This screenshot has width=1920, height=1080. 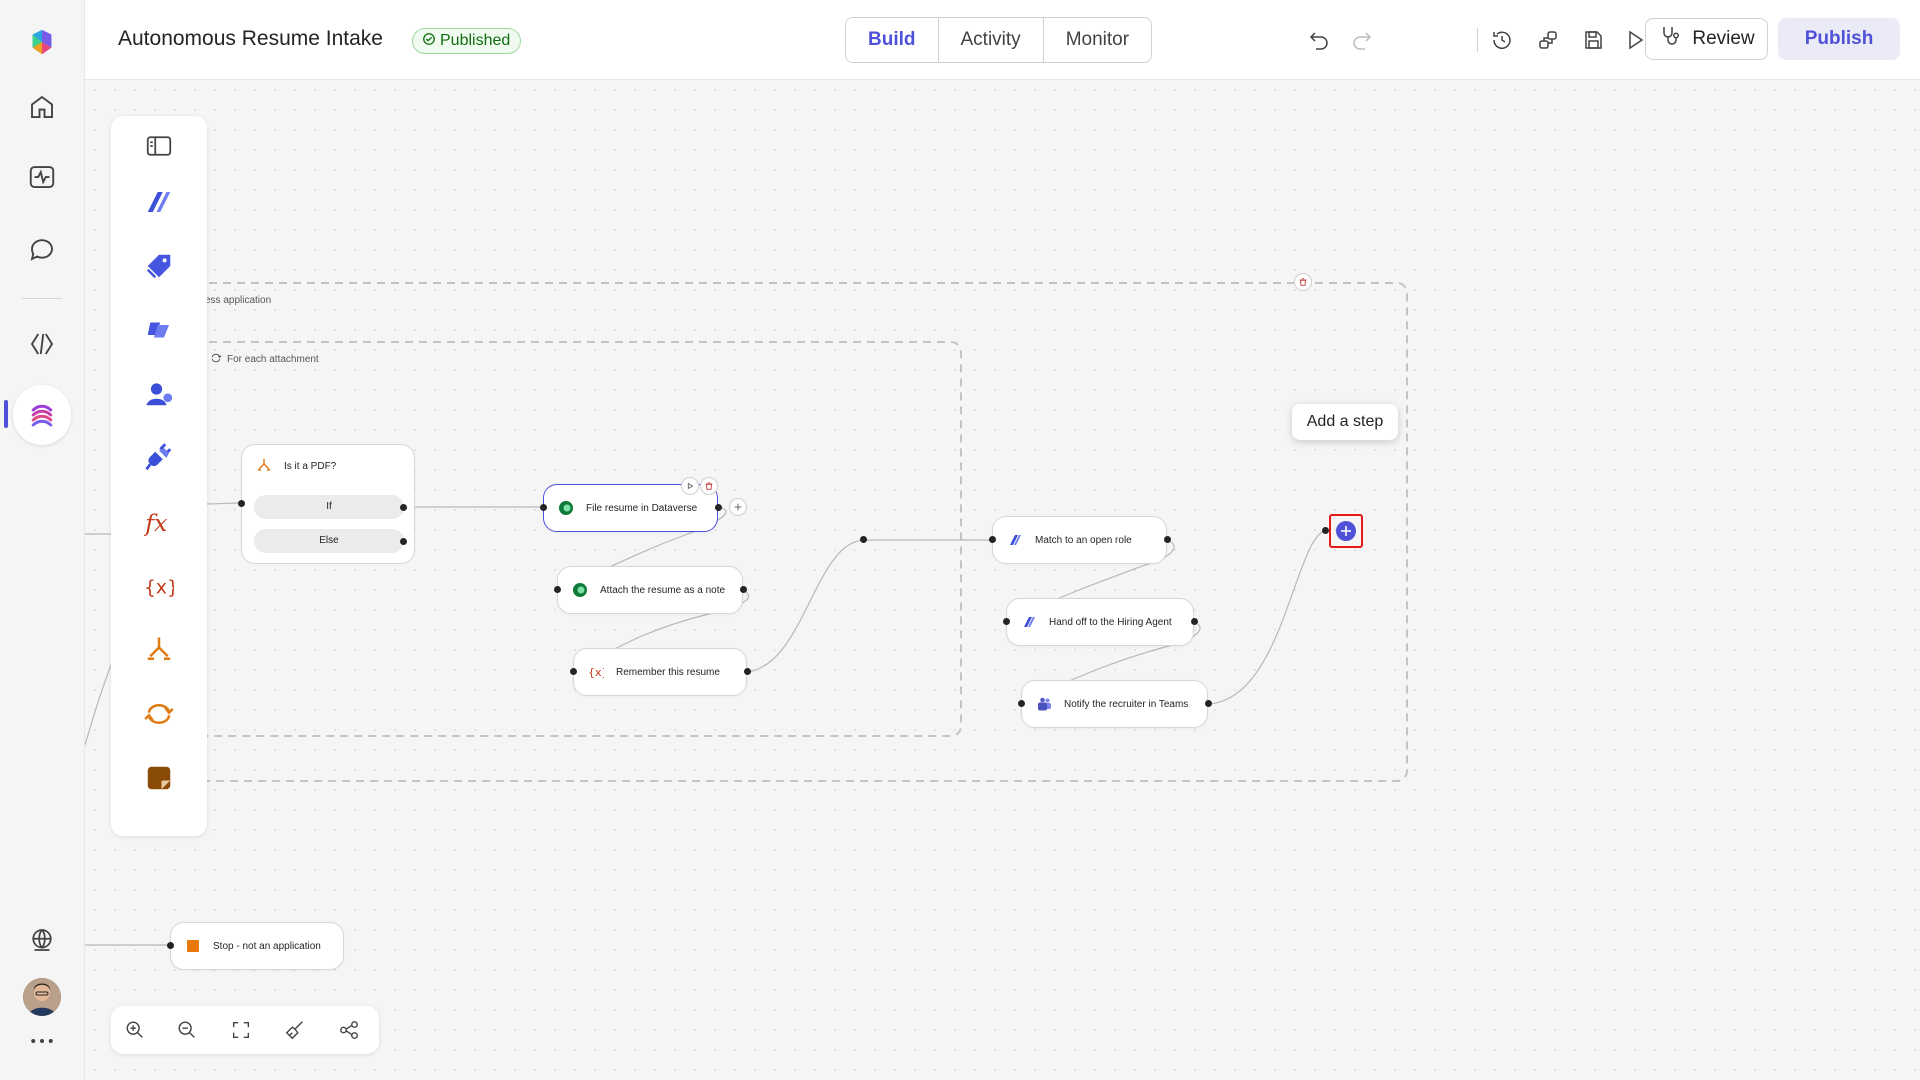 What do you see at coordinates (1303, 282) in the screenshot?
I see `delete-scope-icon` at bounding box center [1303, 282].